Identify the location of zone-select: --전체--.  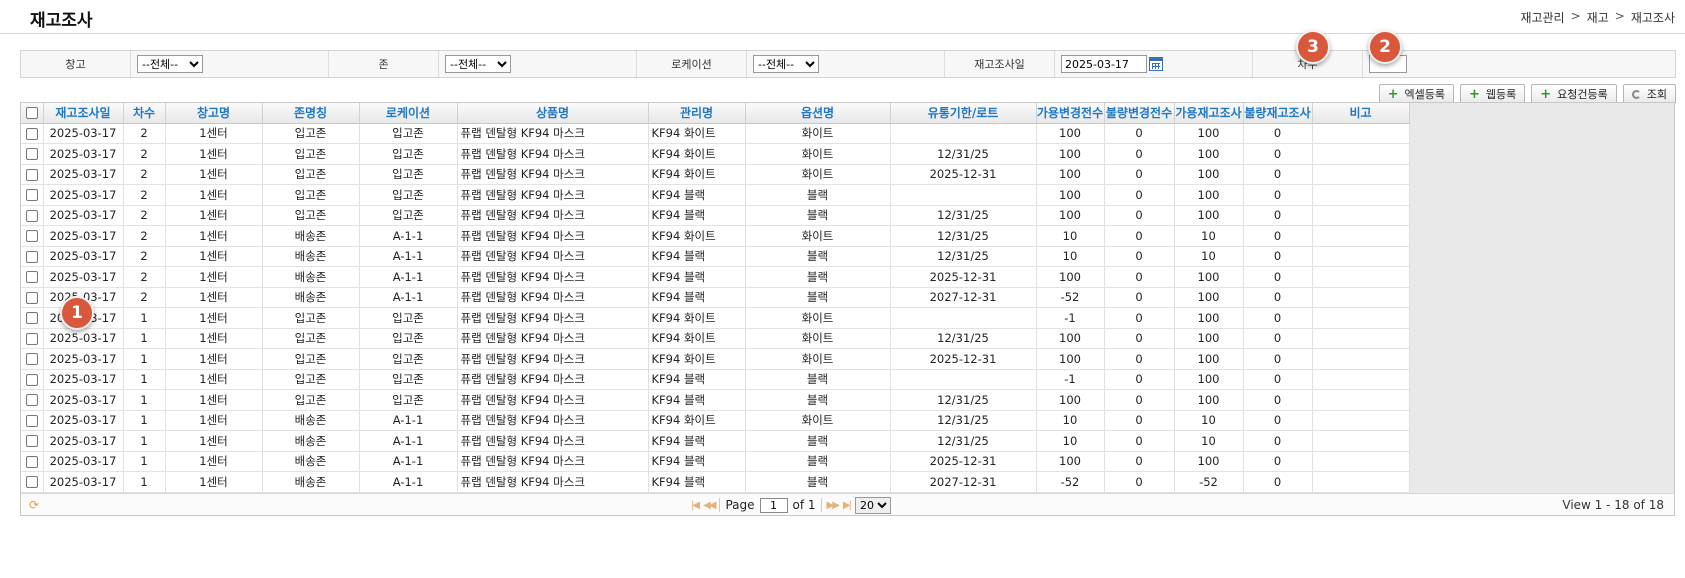
(478, 64).